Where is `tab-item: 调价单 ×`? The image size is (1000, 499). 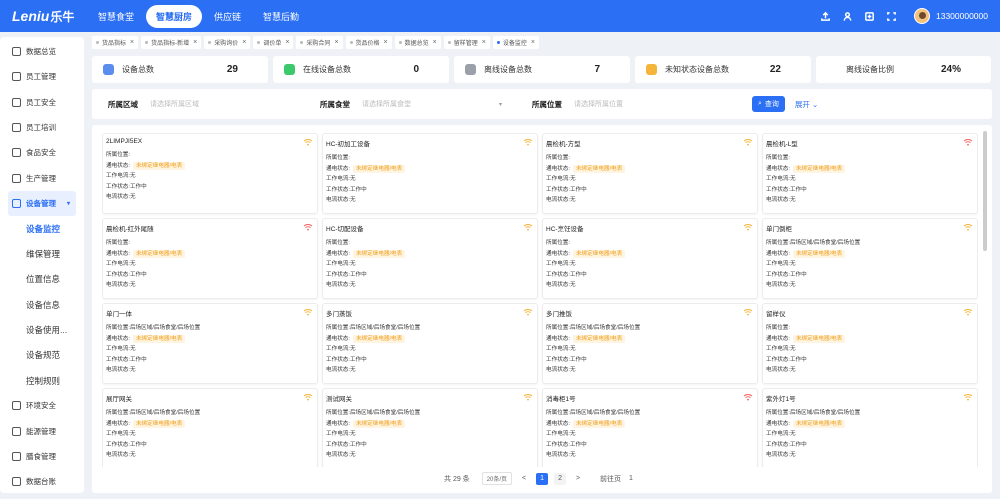
tab-item: 调价单 × is located at coordinates (273, 42).